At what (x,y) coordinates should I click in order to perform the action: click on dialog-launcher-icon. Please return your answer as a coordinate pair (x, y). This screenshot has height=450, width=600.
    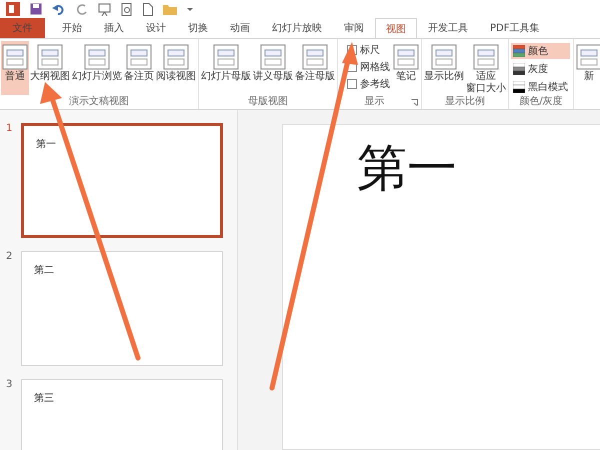
    Looking at the image, I should click on (414, 102).